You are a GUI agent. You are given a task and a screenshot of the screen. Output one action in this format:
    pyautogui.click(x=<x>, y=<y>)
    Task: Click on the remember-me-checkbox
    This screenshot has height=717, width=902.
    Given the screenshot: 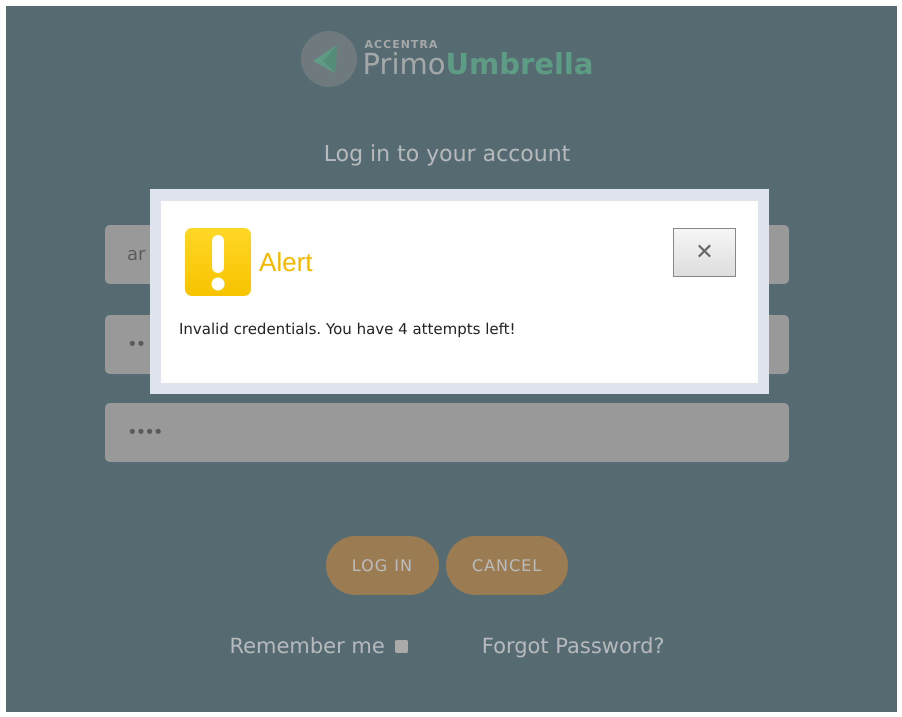 What is the action you would take?
    pyautogui.click(x=401, y=647)
    